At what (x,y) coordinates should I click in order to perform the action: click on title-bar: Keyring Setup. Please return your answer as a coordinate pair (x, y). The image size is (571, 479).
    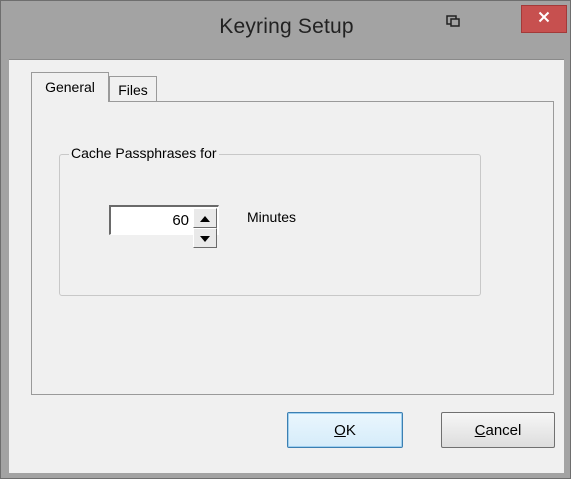
    Looking at the image, I should click on (285, 30).